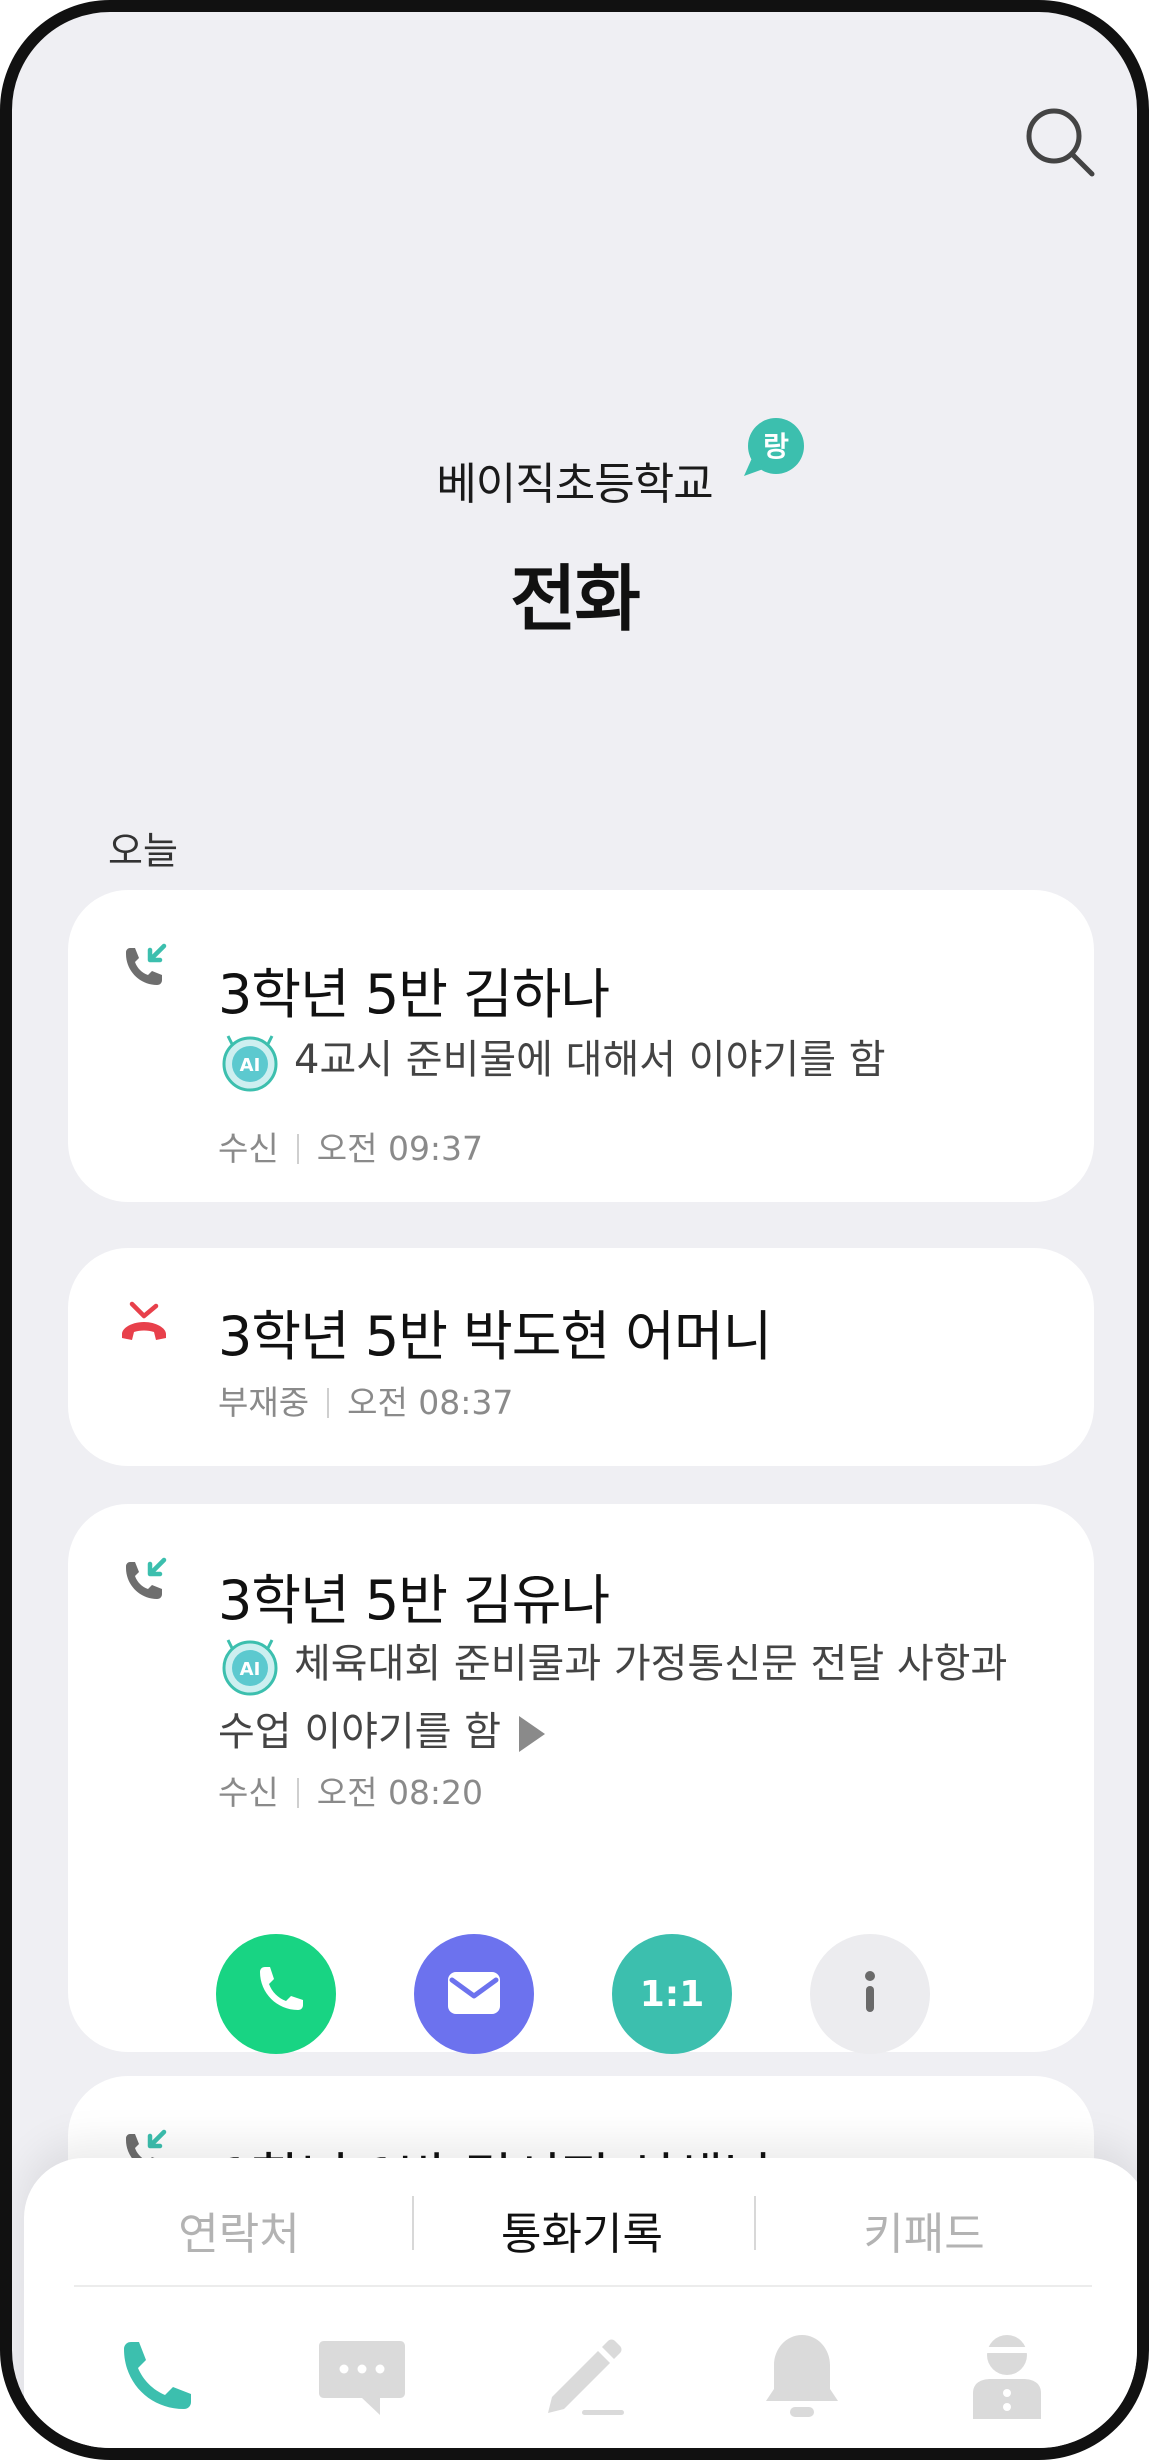 The image size is (1149, 2460). I want to click on summary-text: 체육대회 준비물과 가정통신문 전달 사항과 수업 이야기를 함, so click(613, 1698).